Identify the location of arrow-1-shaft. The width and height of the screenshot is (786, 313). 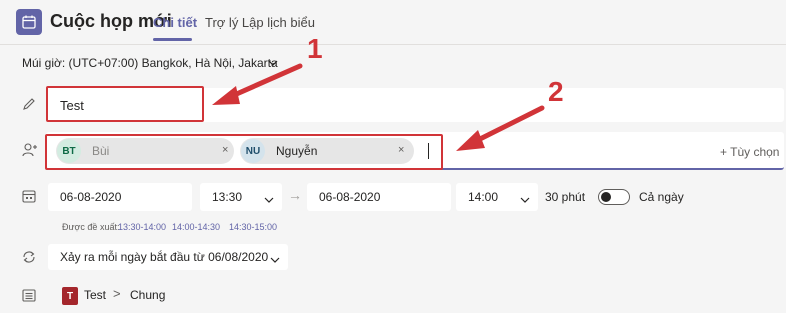
(266, 81).